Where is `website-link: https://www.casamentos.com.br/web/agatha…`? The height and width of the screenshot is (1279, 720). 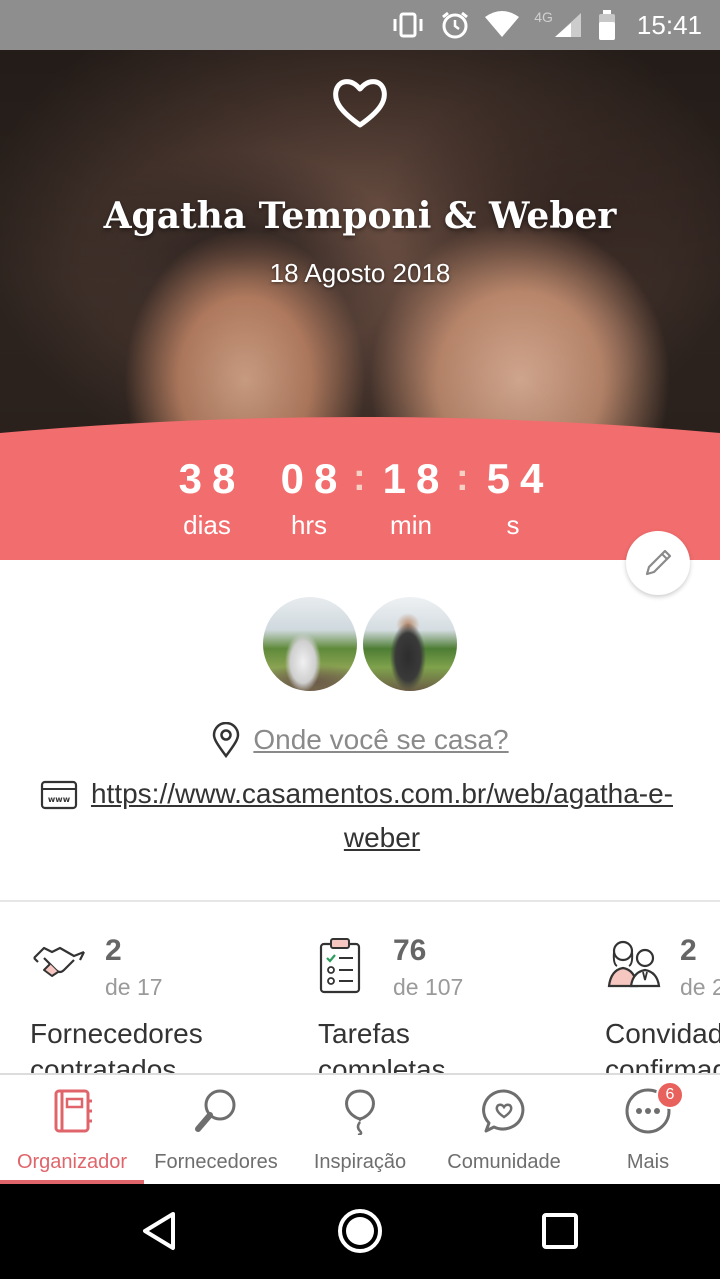
website-link: https://www.casamentos.com.br/web/agatha… is located at coordinates (382, 816).